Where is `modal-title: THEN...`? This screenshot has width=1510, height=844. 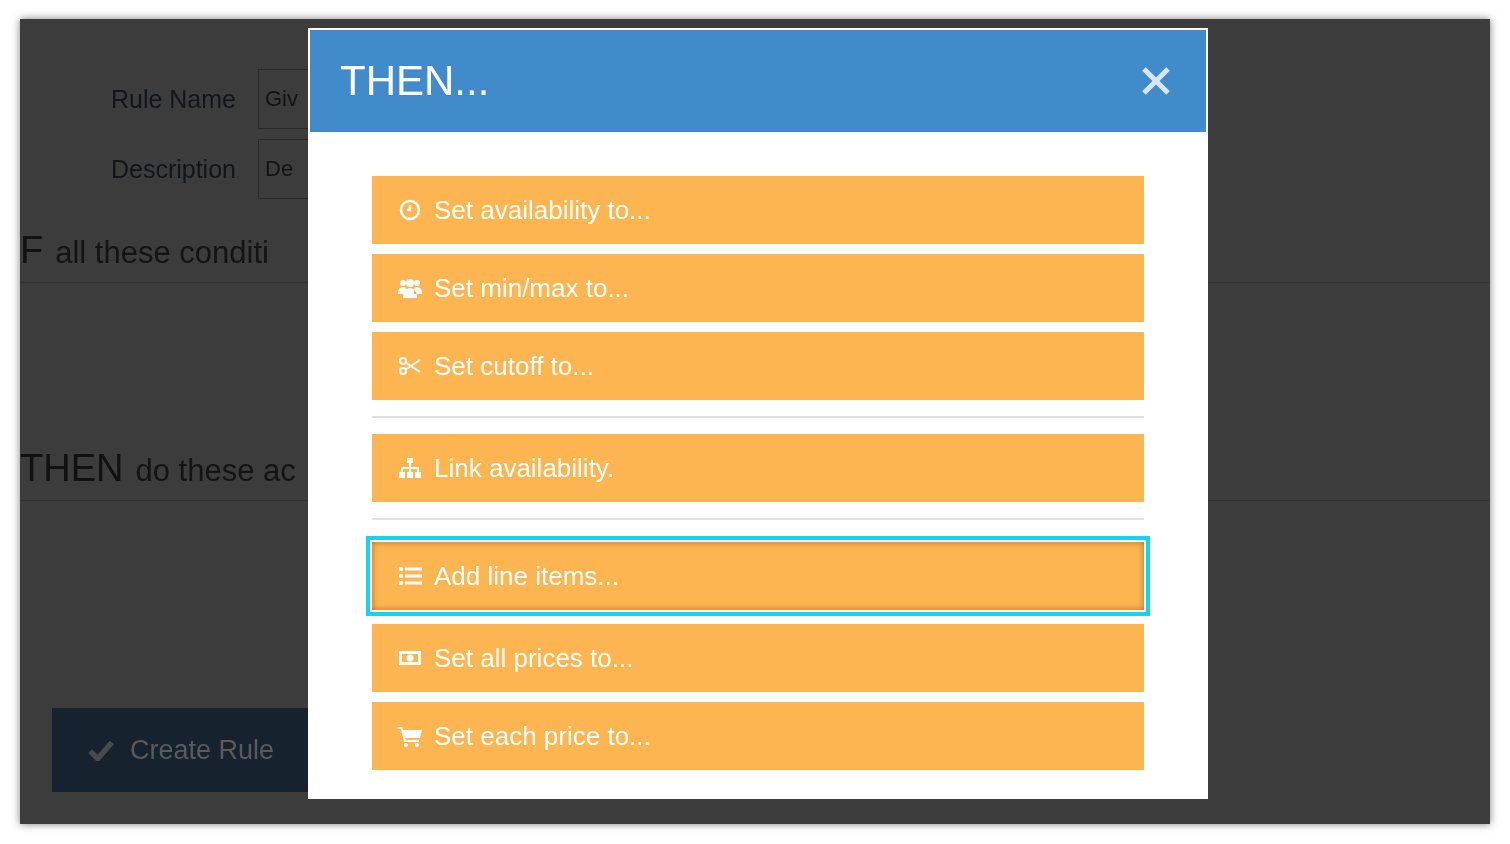
modal-title: THEN... is located at coordinates (415, 81).